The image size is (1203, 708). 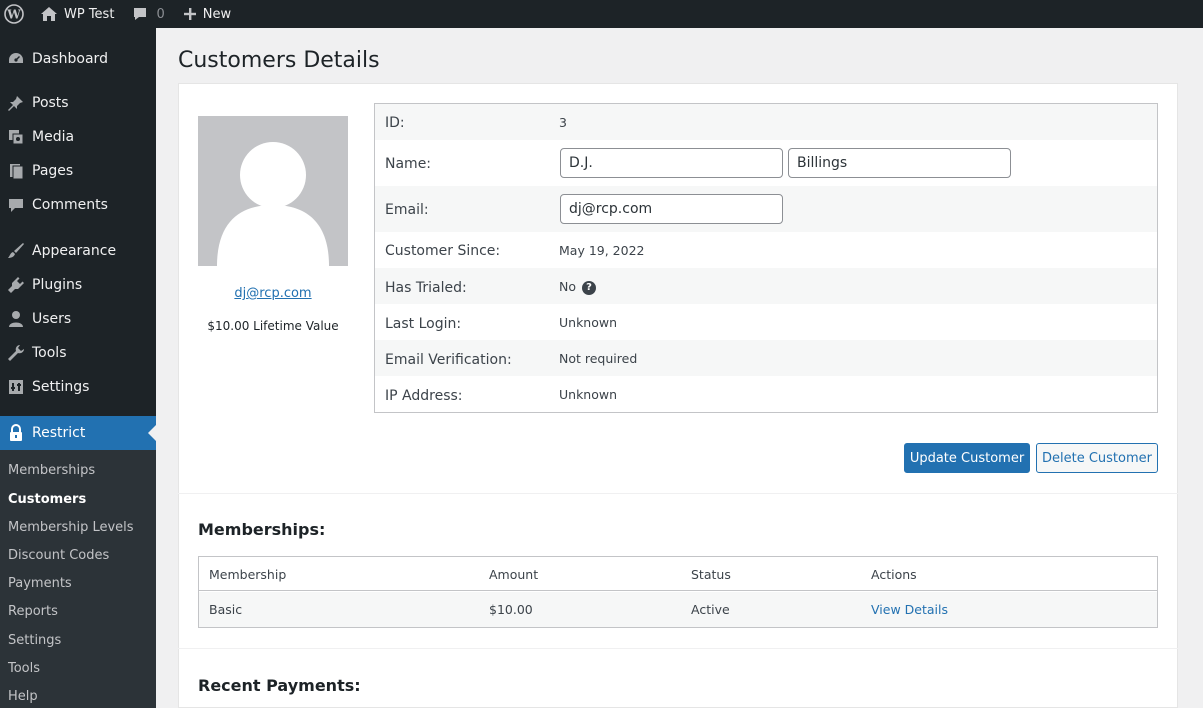 I want to click on first-name-field: D.J., so click(x=671, y=163).